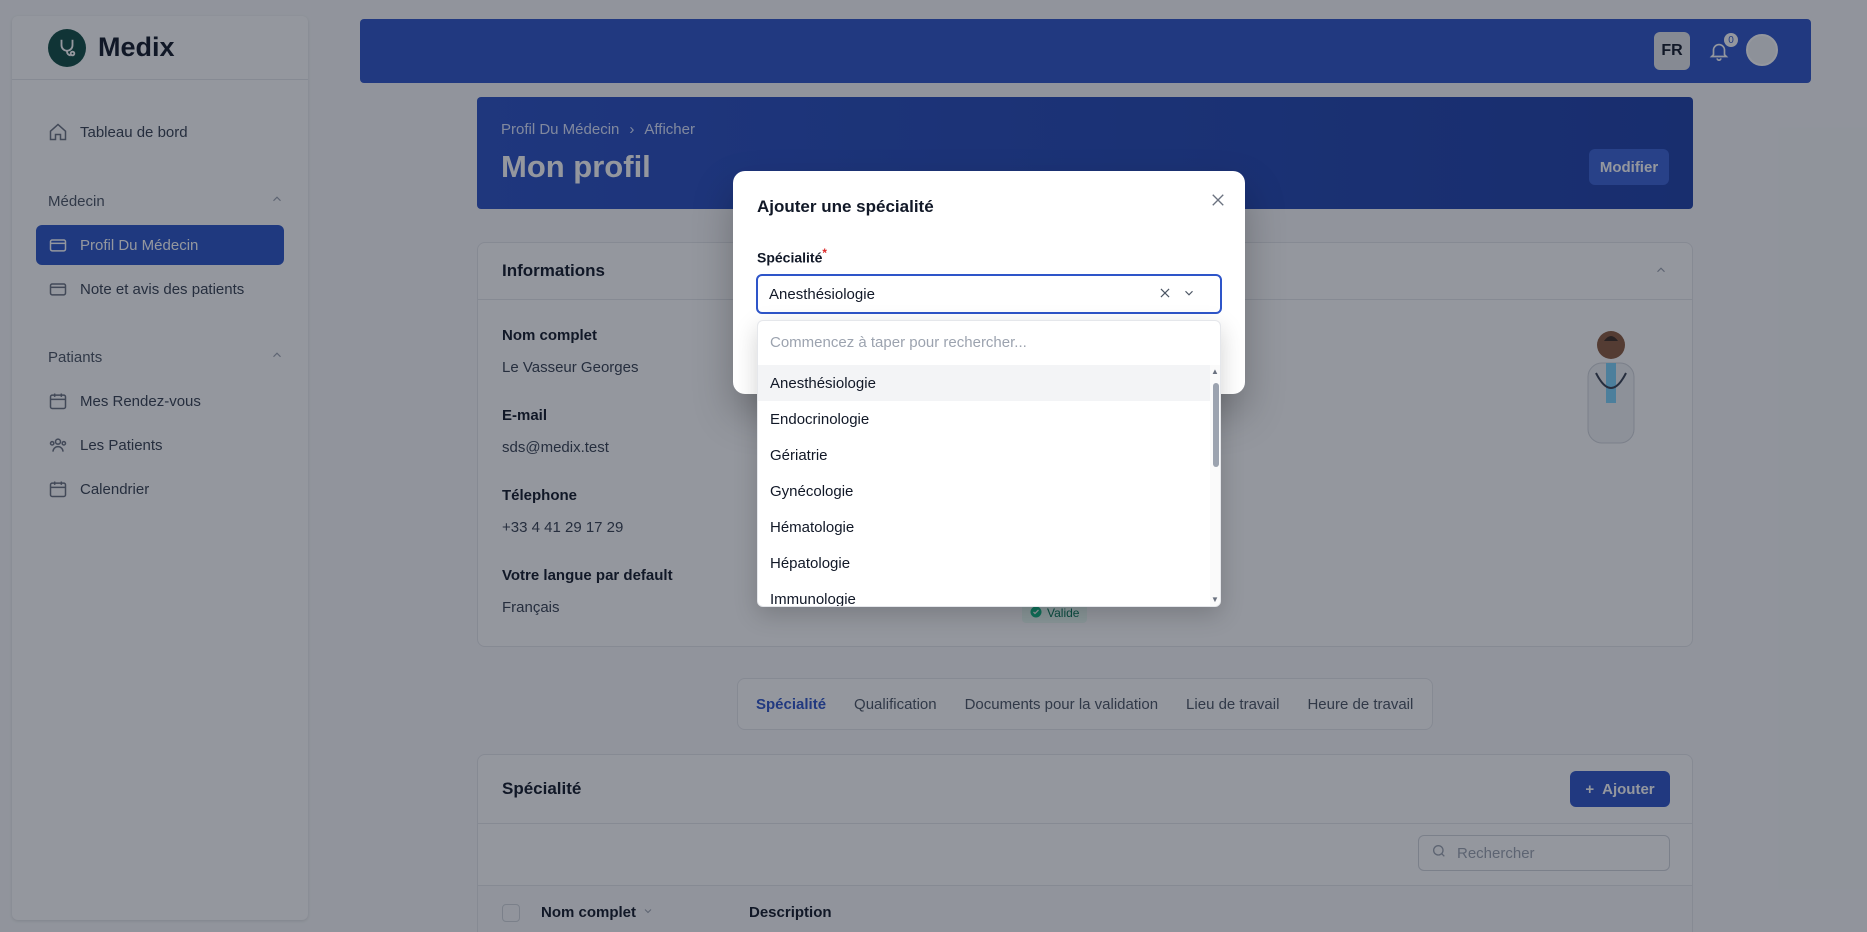 Image resolution: width=1867 pixels, height=932 pixels. Describe the element at coordinates (984, 383) in the screenshot. I see `dropdown-option: Anesthésiologie` at that location.